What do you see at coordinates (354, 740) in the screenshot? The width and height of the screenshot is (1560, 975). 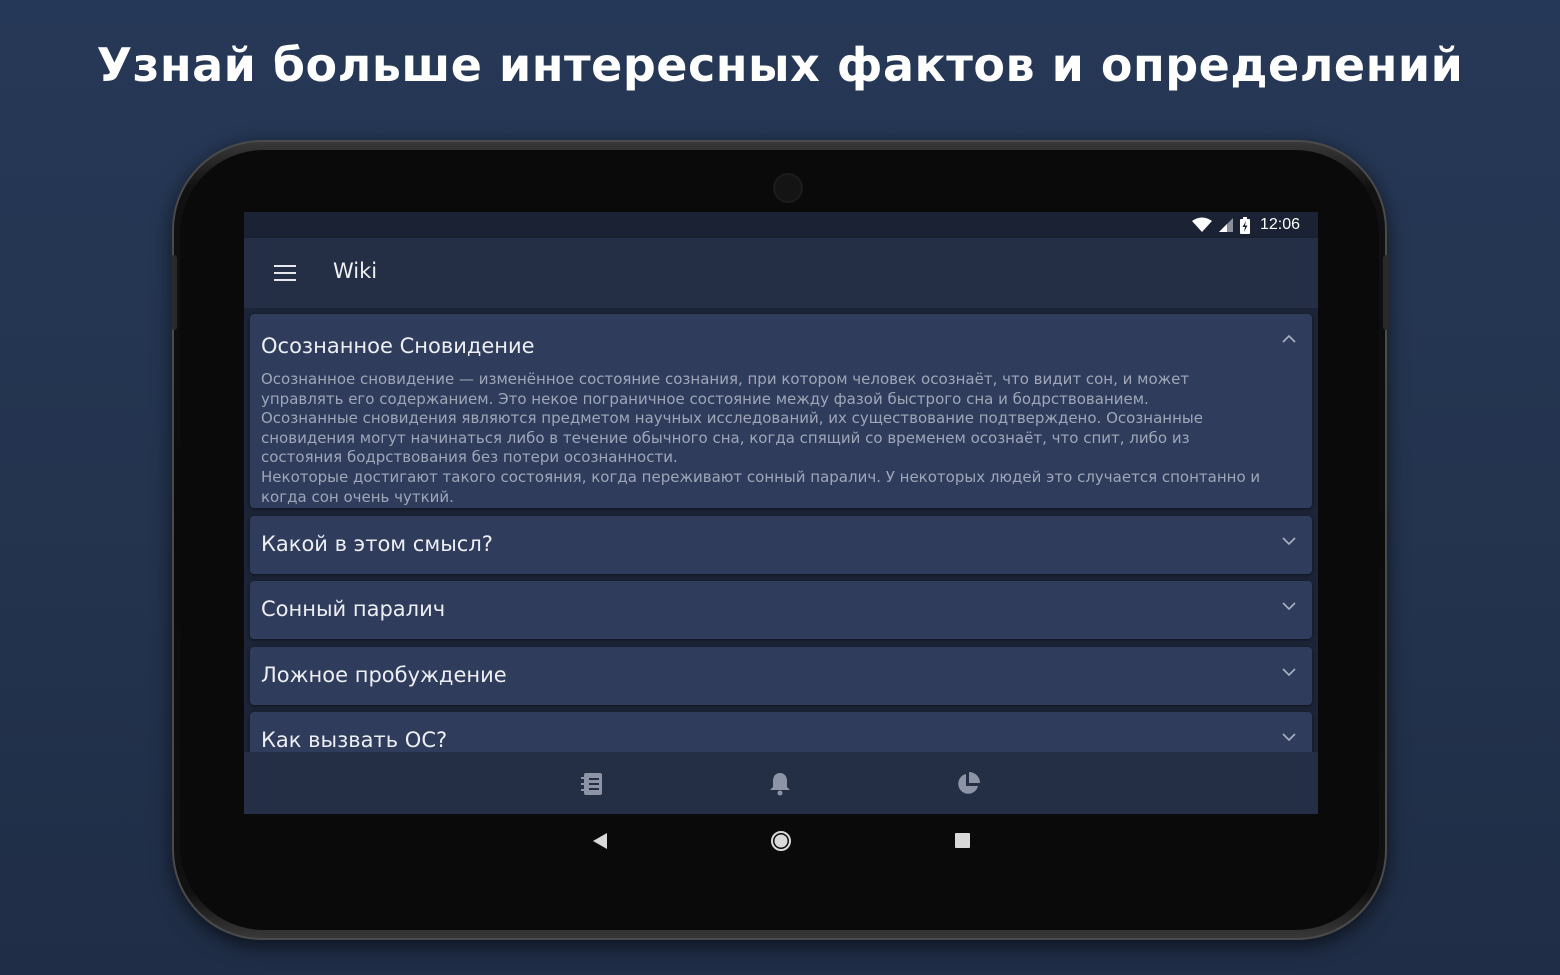 I see `article-title: Как вызвать ОС?` at bounding box center [354, 740].